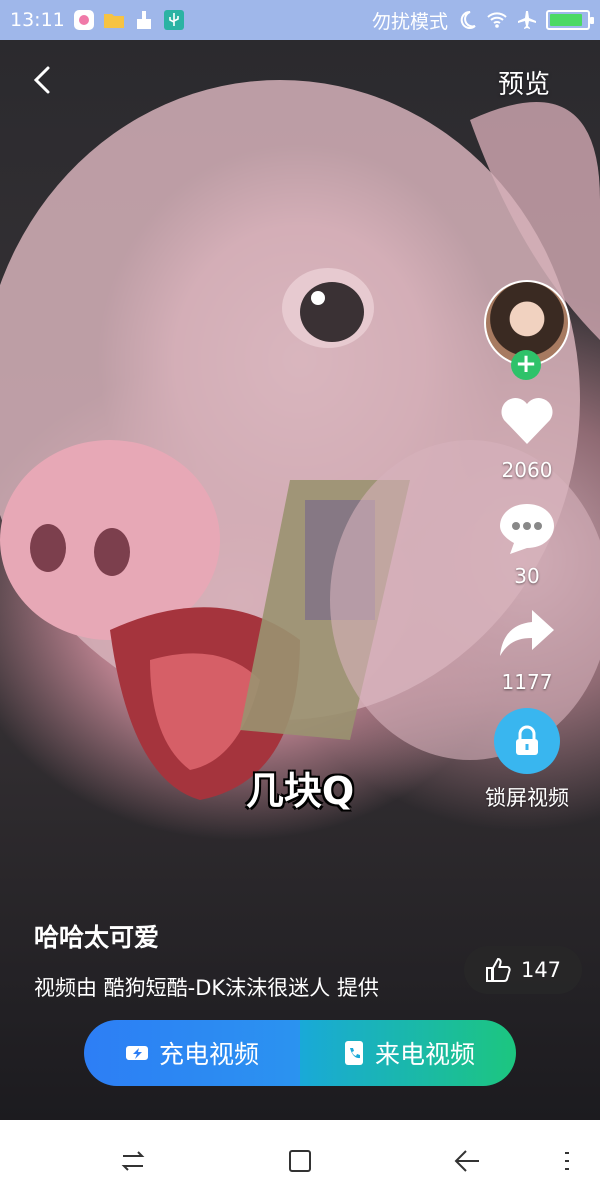 This screenshot has width=600, height=1200. What do you see at coordinates (174, 20) in the screenshot?
I see `usb-icon` at bounding box center [174, 20].